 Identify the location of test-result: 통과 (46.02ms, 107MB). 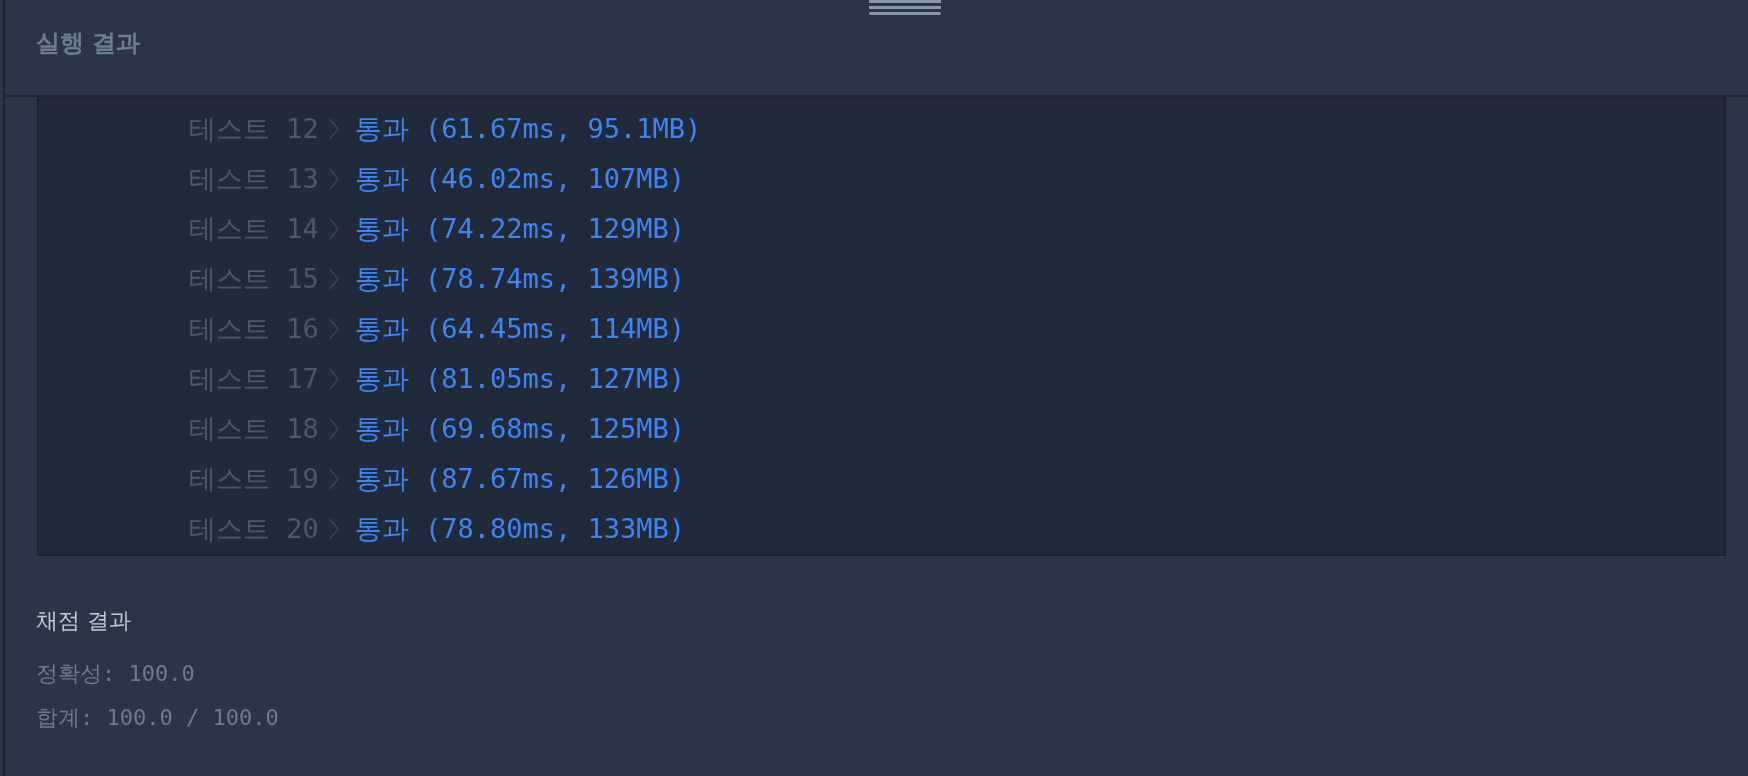
(520, 179).